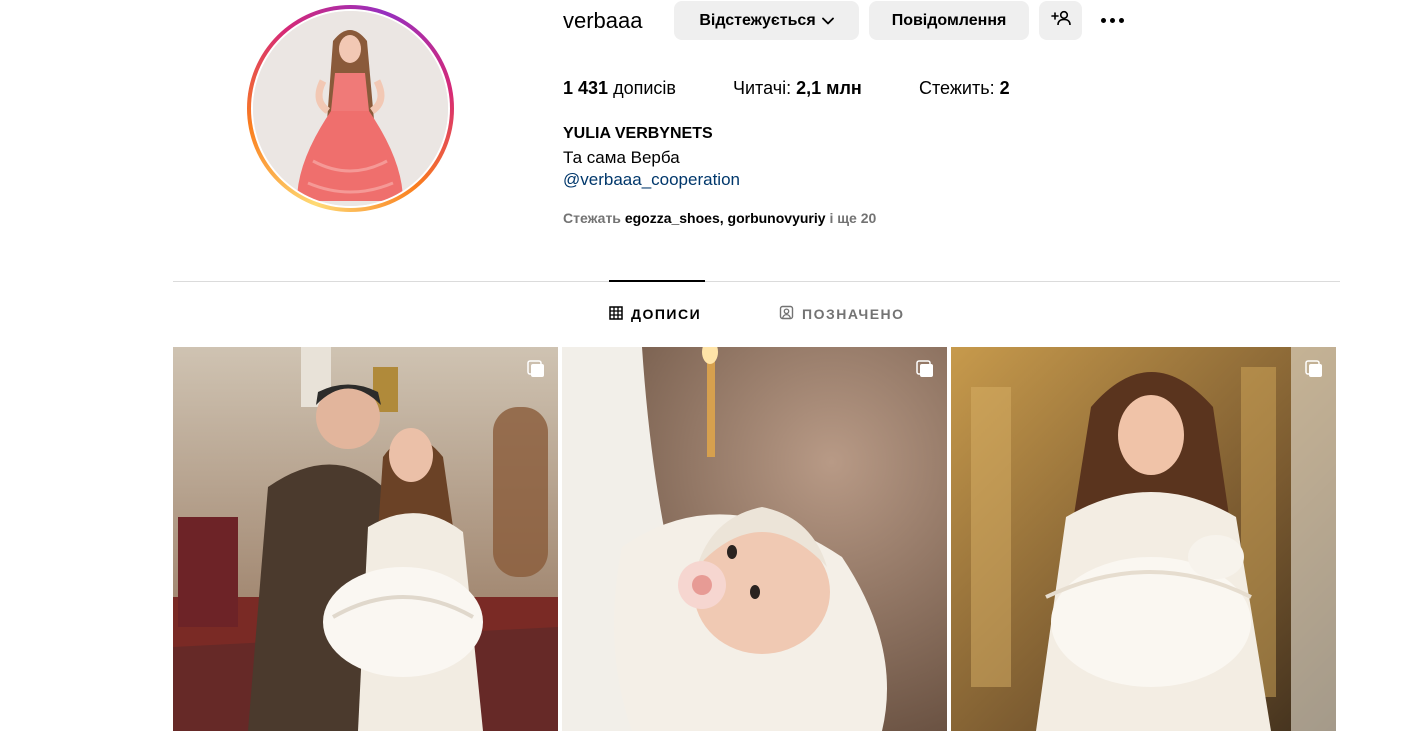 The height and width of the screenshot is (736, 1422). I want to click on tab-posts: ДОПИСИ, so click(655, 314).